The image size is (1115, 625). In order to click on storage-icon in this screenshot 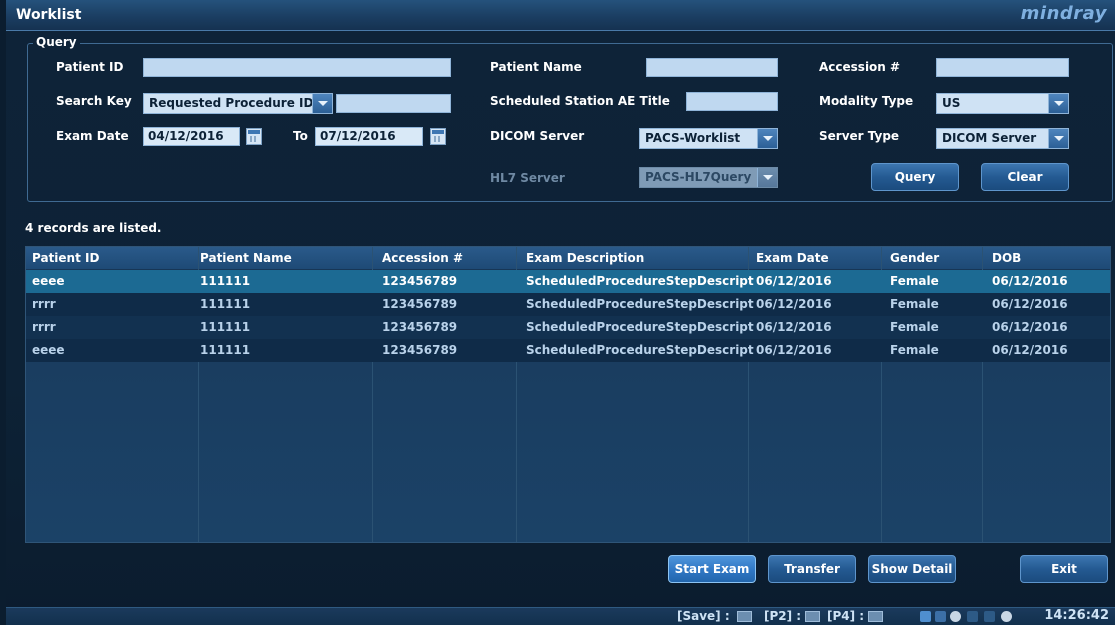, I will do `click(989, 616)`.